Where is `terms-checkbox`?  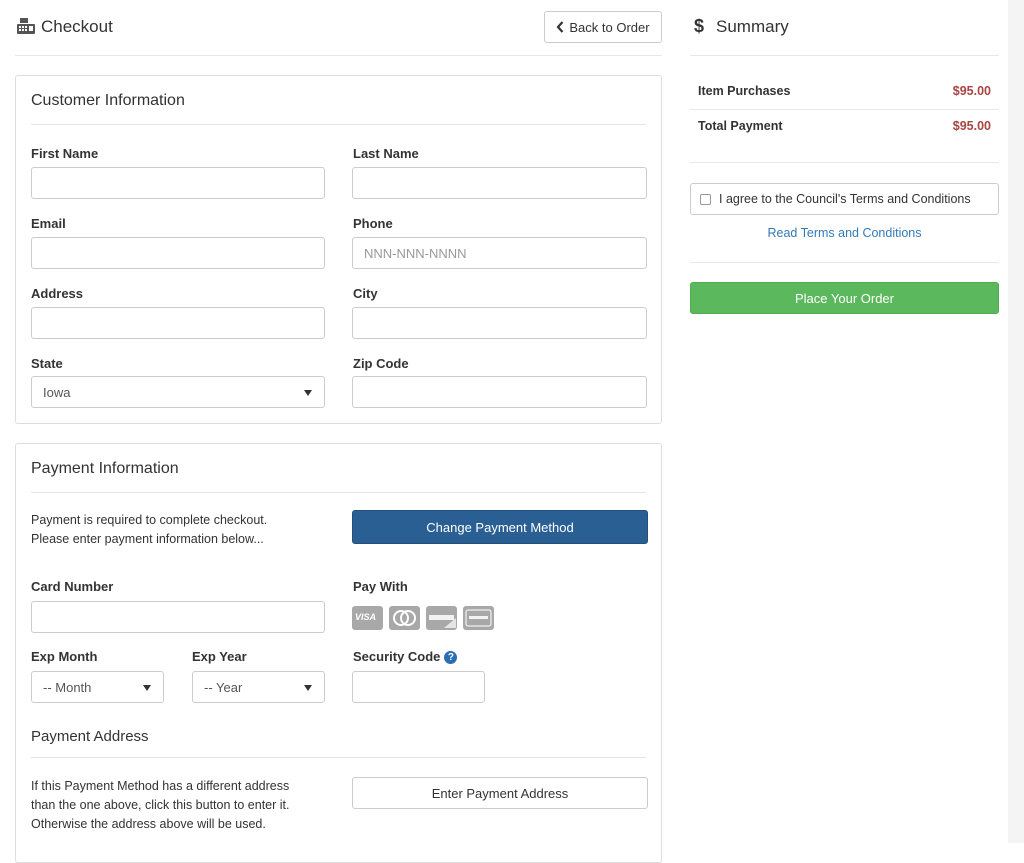
terms-checkbox is located at coordinates (705, 199).